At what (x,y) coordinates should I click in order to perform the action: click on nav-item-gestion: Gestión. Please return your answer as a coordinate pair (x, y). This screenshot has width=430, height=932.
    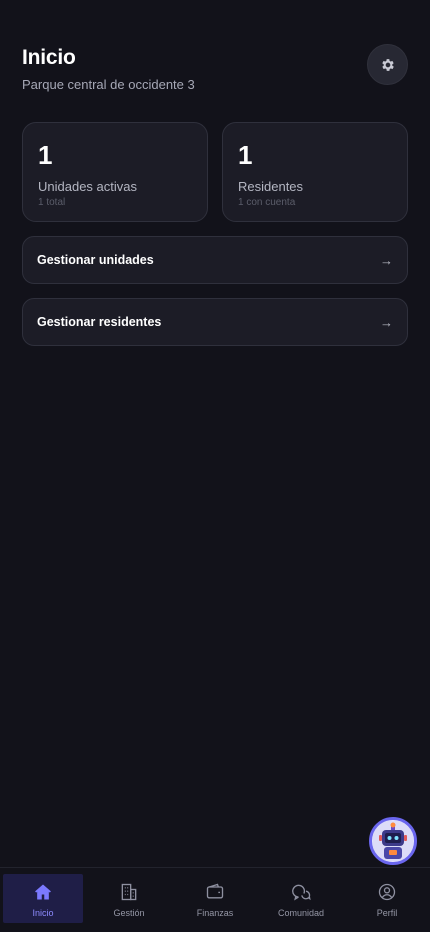
    Looking at the image, I should click on (129, 898).